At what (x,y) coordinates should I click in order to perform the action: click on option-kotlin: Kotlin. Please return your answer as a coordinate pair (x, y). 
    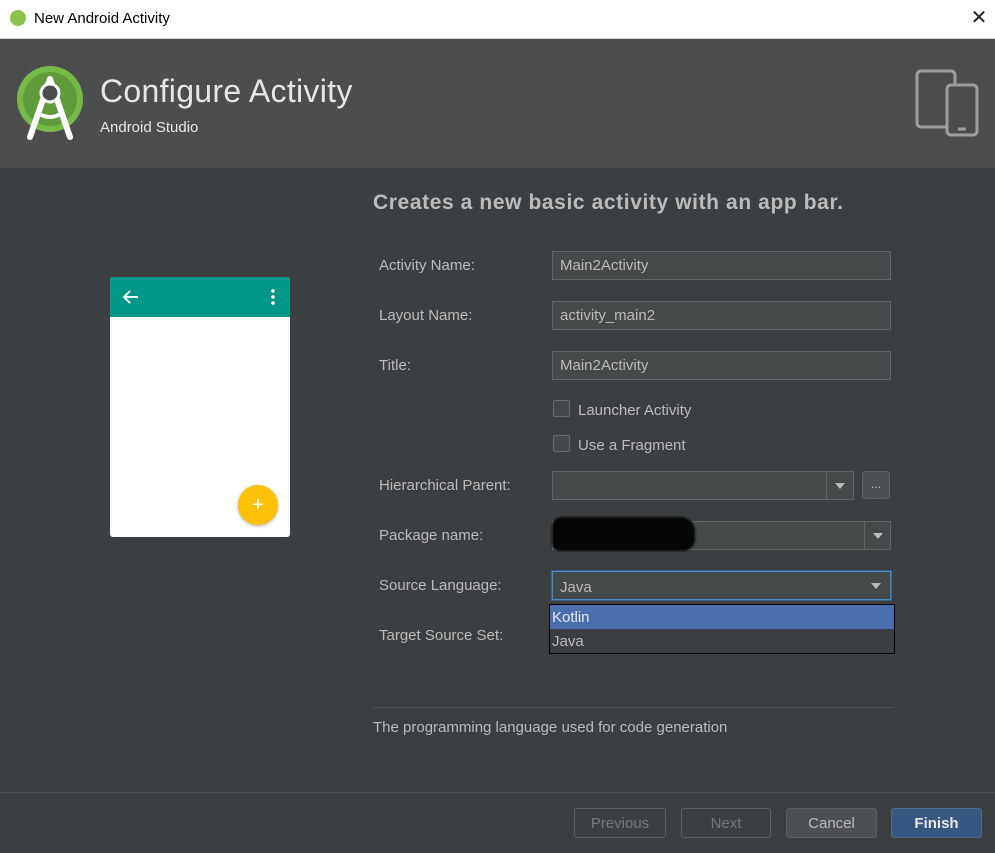
    Looking at the image, I should click on (722, 617).